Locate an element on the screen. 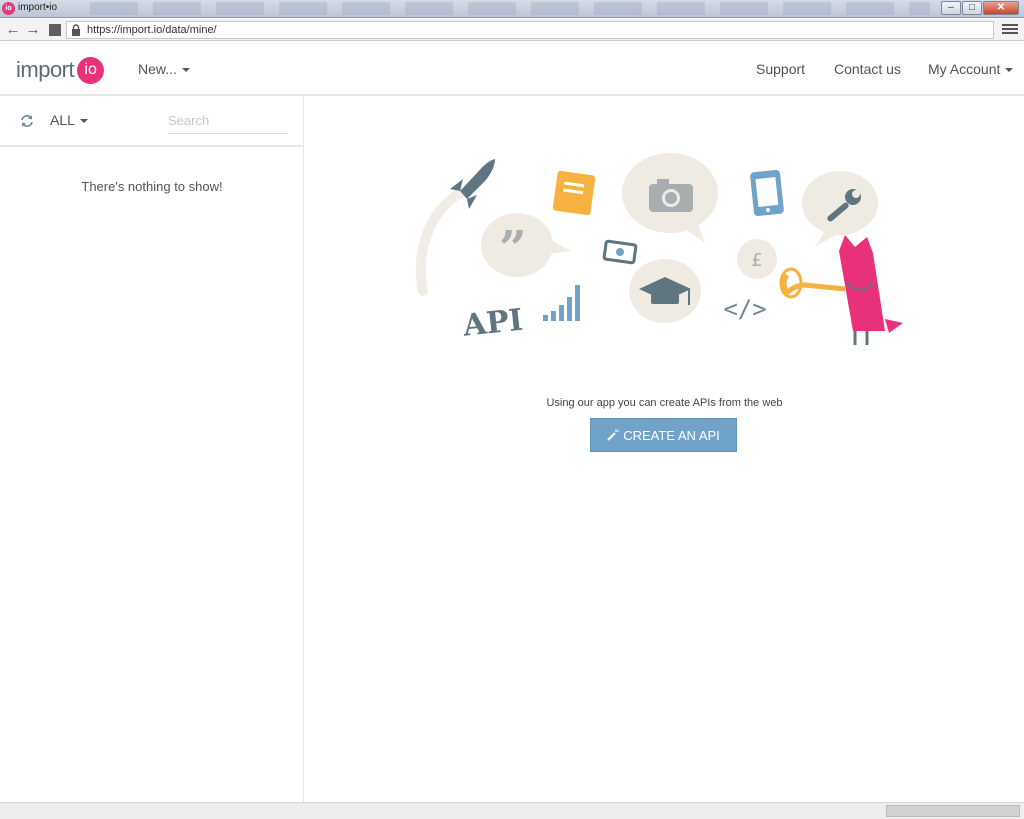 The height and width of the screenshot is (819, 1024). scrollbar-thumb is located at coordinates (953, 811).